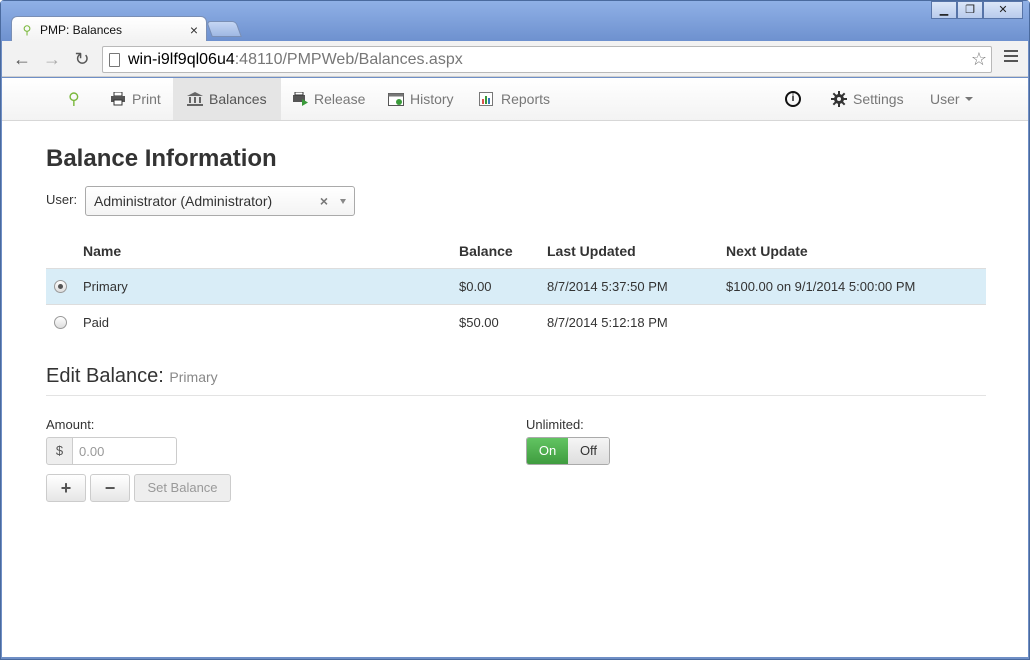 This screenshot has height=660, width=1030. Describe the element at coordinates (526, 99) in the screenshot. I see `nav-reports-label: Reports` at that location.